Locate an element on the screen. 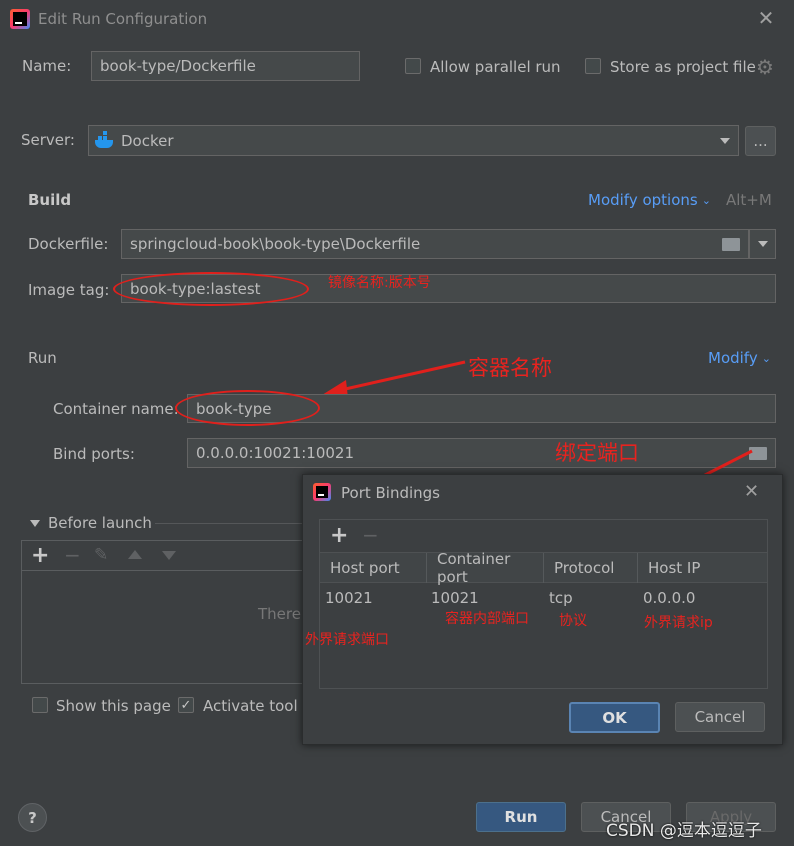 The height and width of the screenshot is (846, 794). column-host-ip: Host IP is located at coordinates (702, 568).